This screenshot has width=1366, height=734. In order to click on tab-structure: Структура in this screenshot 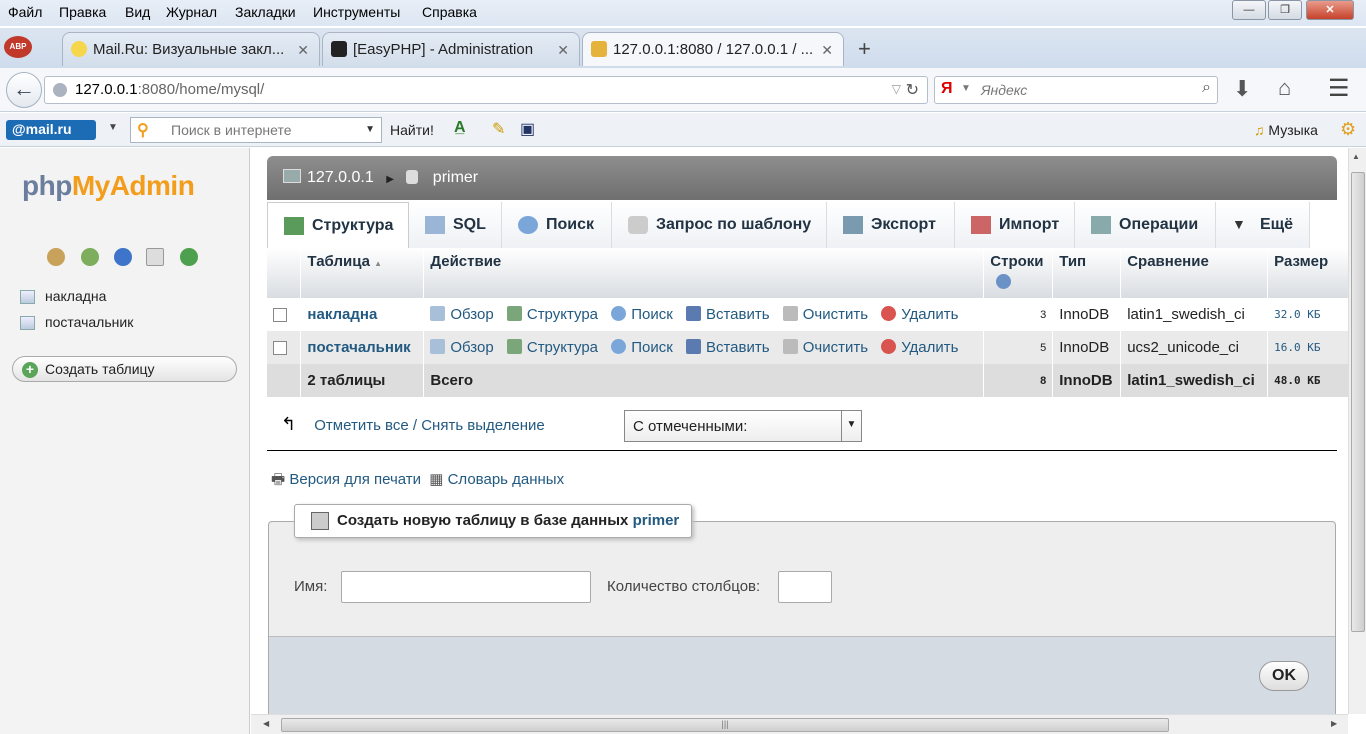, I will do `click(338, 225)`.